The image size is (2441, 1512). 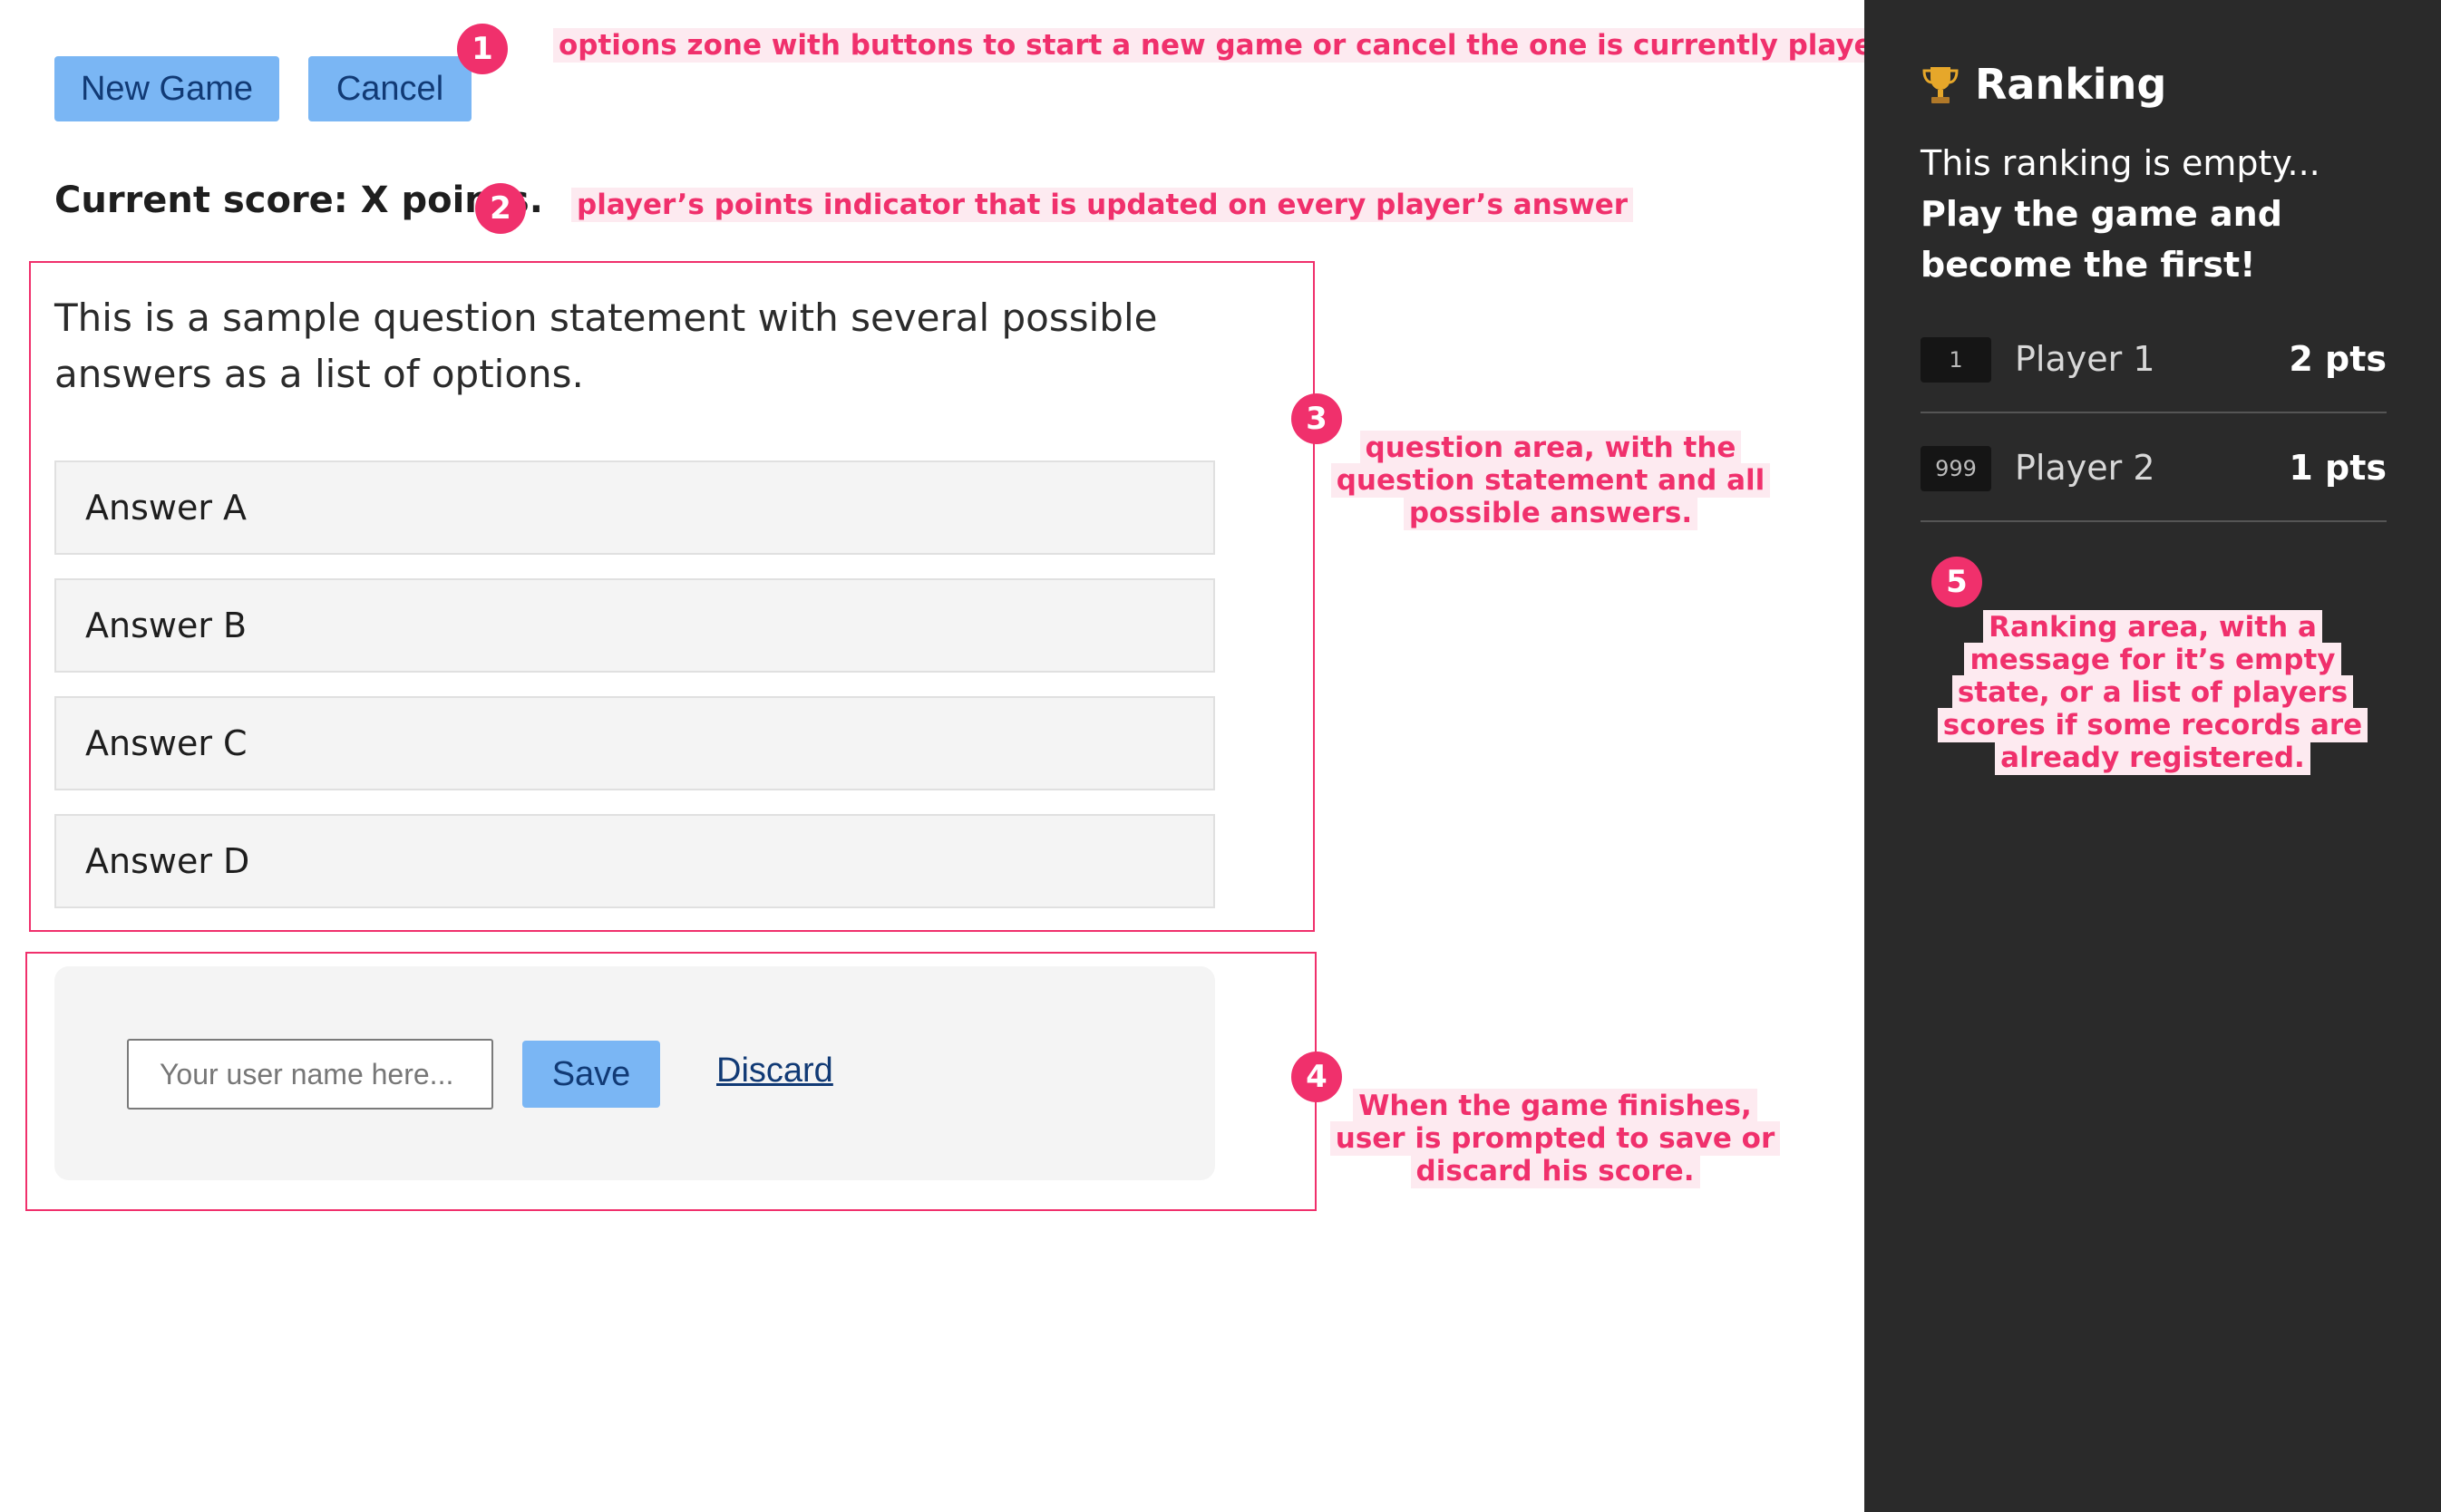 I want to click on username-input, so click(x=310, y=1074).